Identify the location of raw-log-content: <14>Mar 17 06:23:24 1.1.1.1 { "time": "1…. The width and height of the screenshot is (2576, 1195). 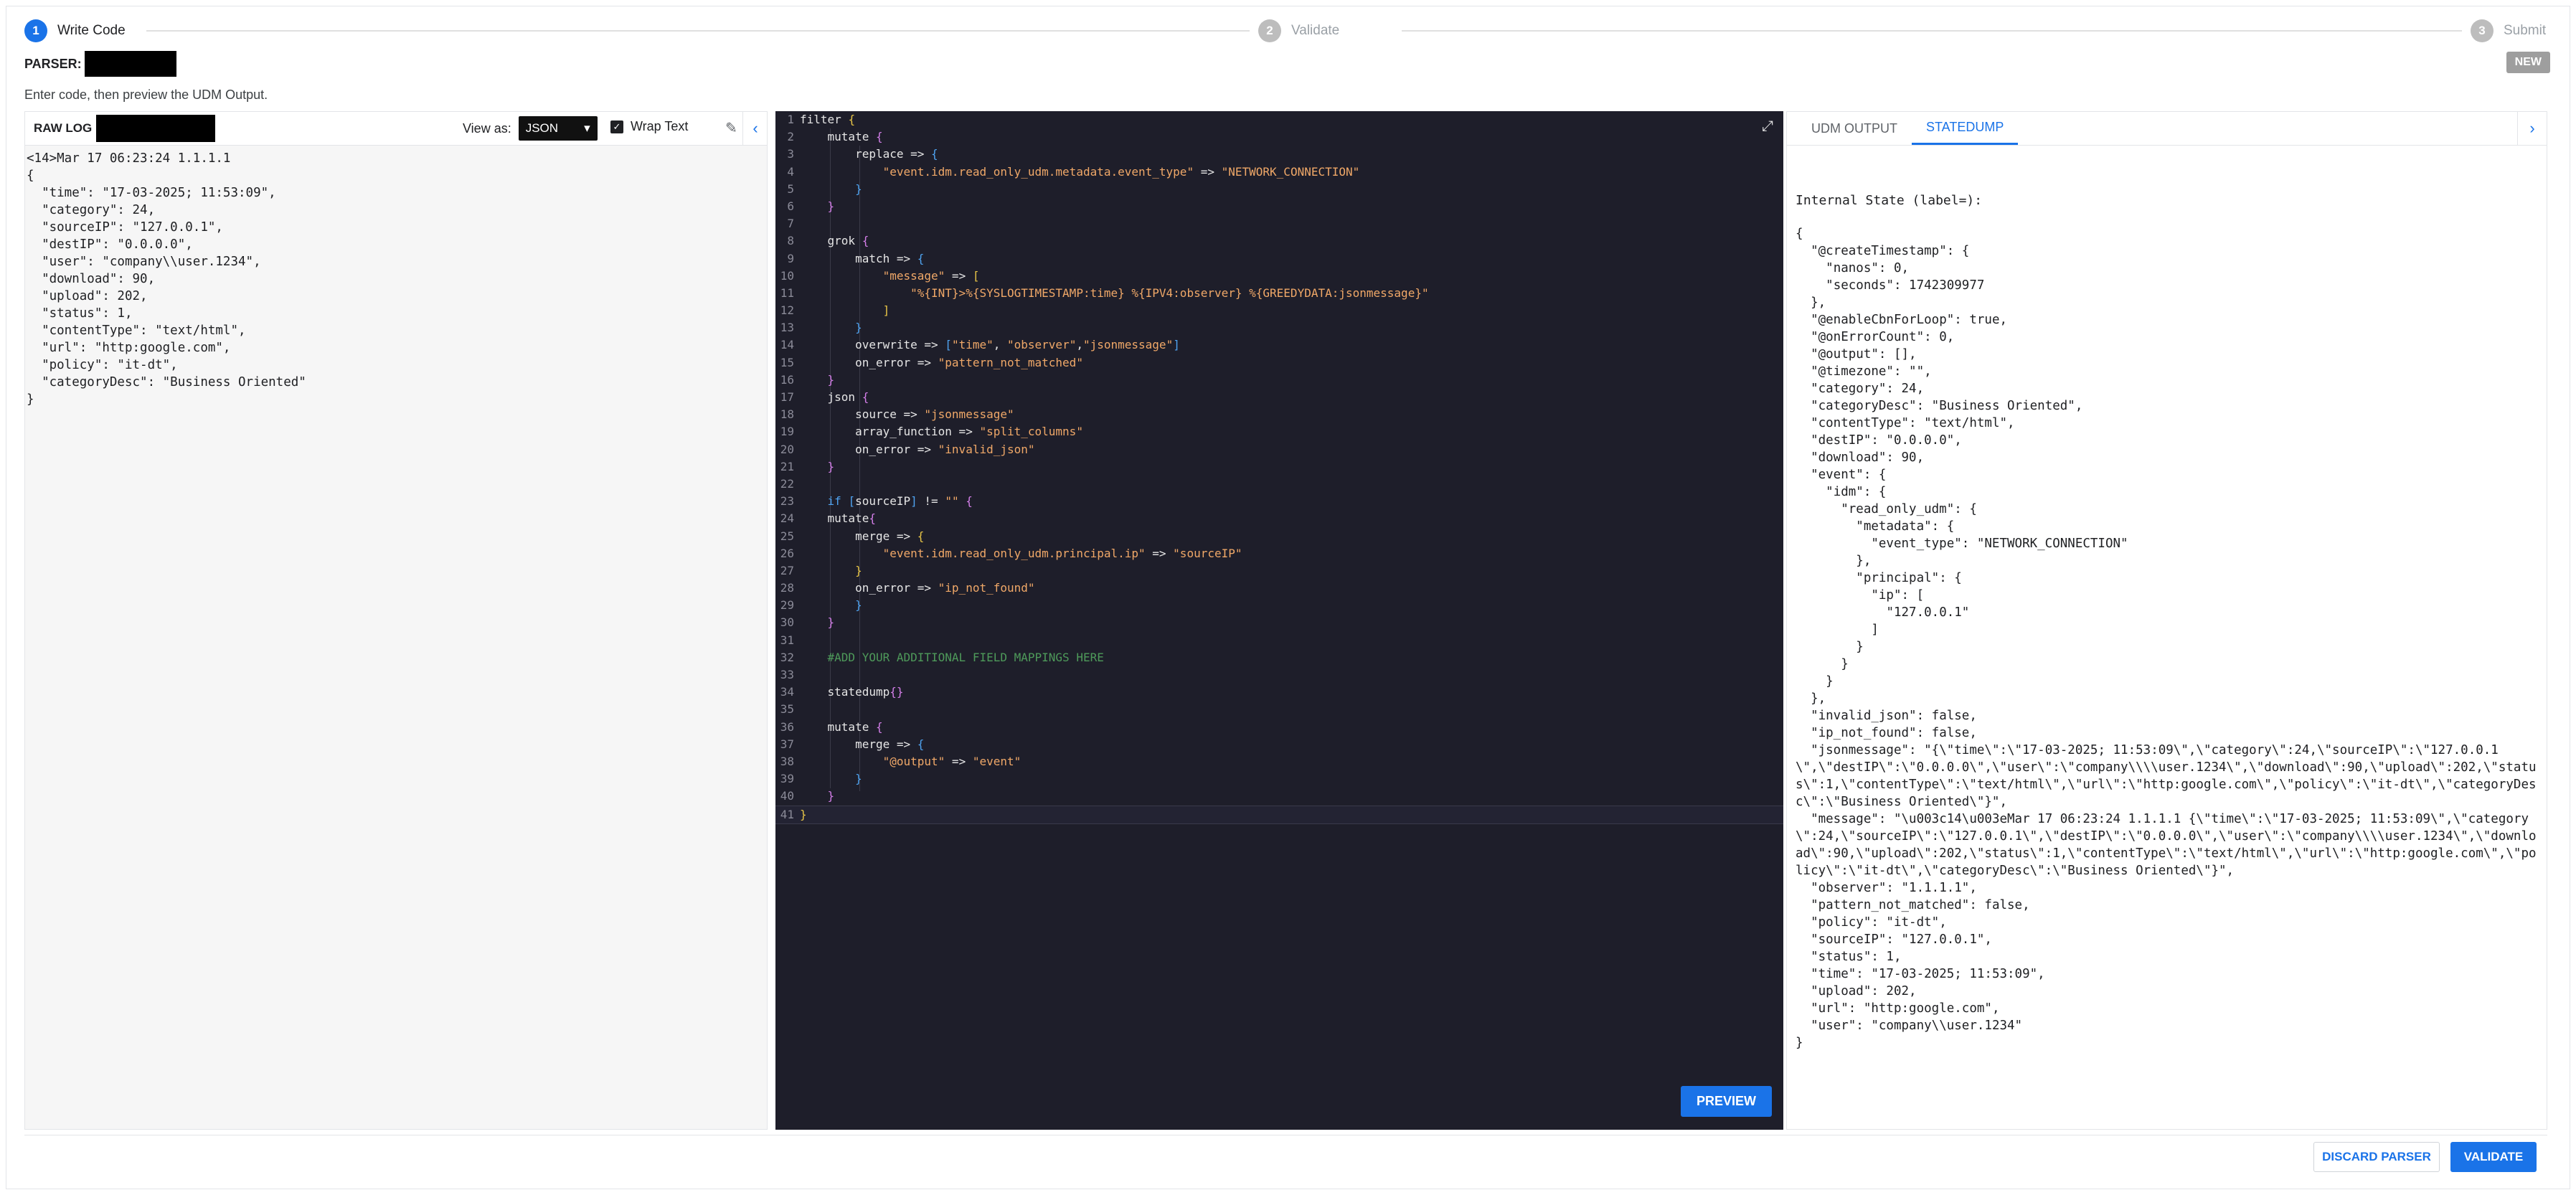
(396, 279).